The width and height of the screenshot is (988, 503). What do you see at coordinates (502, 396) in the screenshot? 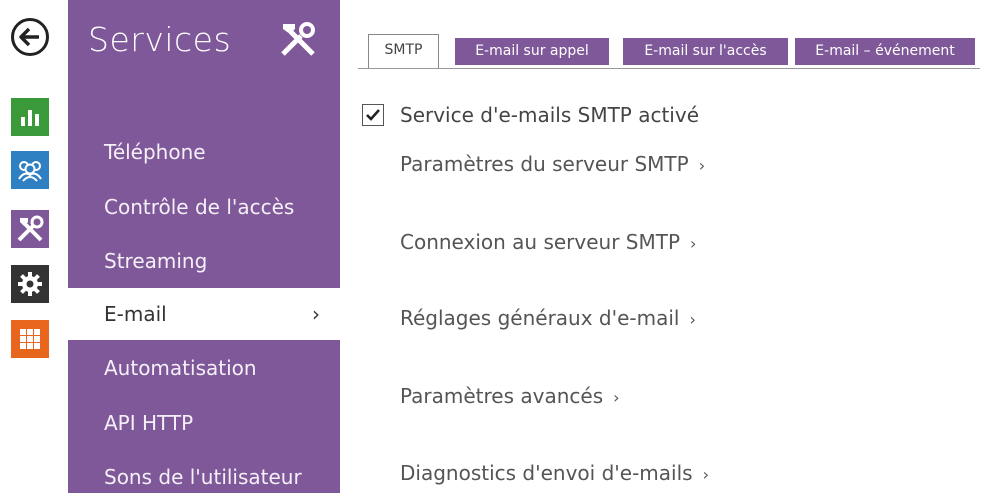
I see `link-label: Paramètres avancés` at bounding box center [502, 396].